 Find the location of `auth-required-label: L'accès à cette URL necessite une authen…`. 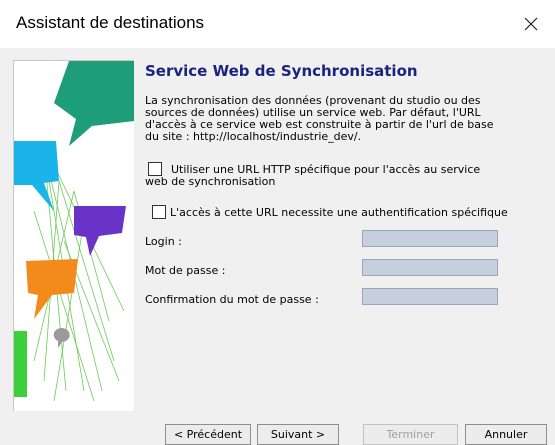

auth-required-label: L'accès à cette URL necessite une authen… is located at coordinates (339, 212).